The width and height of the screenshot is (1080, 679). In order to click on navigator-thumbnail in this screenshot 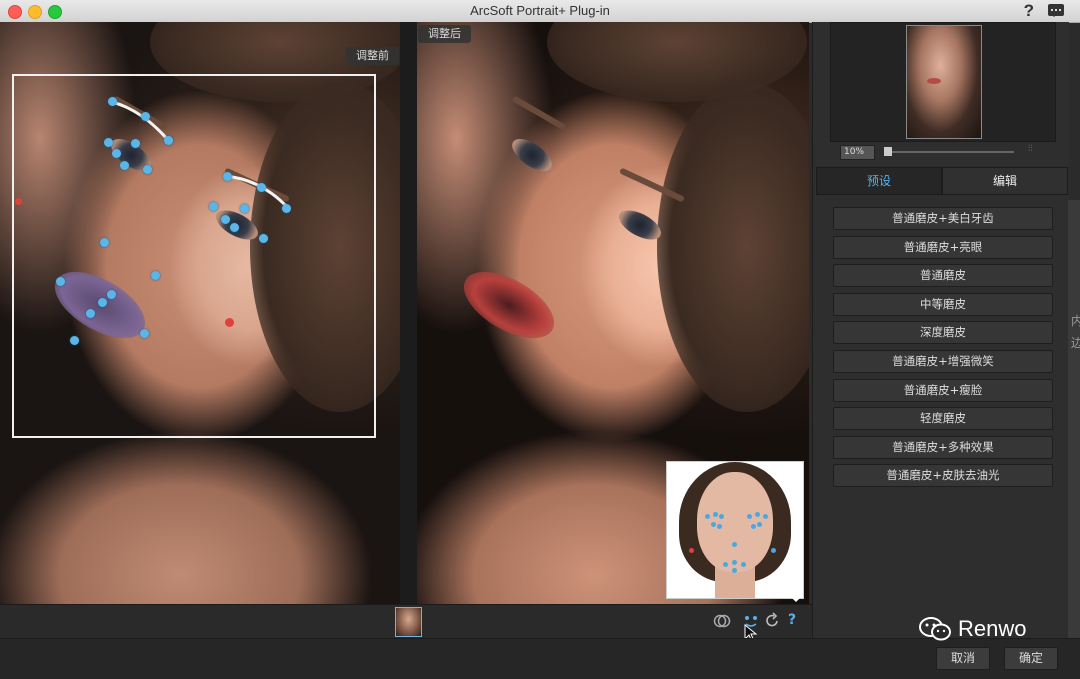, I will do `click(944, 82)`.